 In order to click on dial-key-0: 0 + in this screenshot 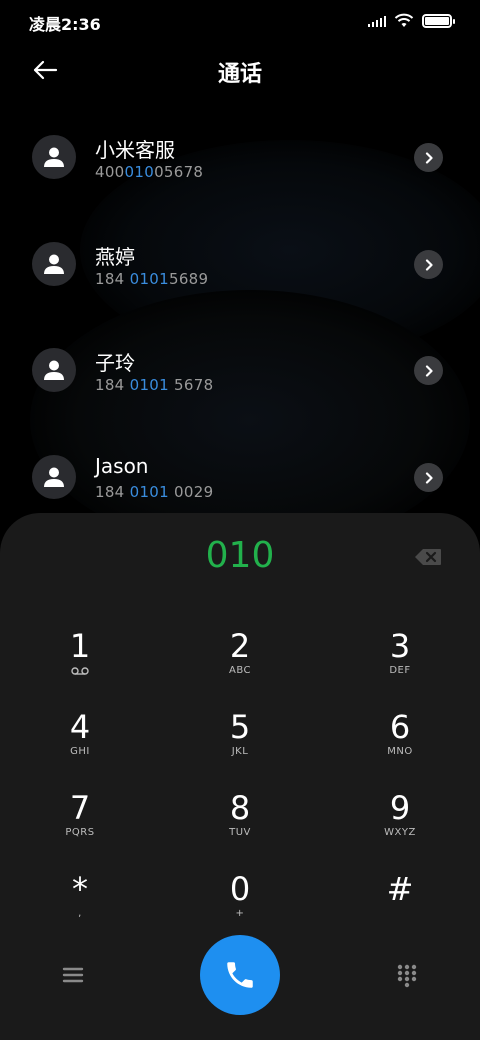, I will do `click(240, 903)`.